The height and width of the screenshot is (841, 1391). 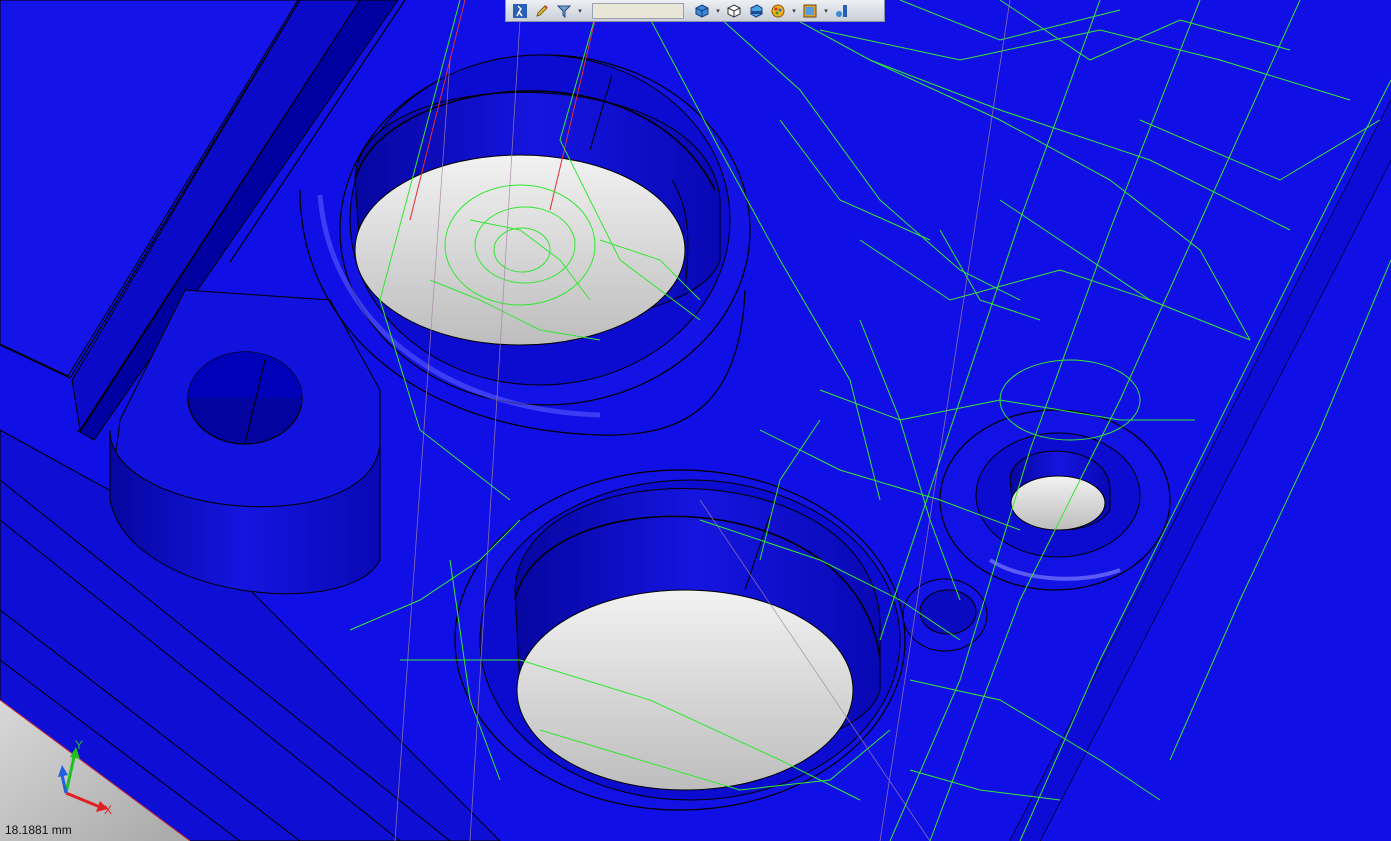 I want to click on large-hole-top, so click(x=545, y=230).